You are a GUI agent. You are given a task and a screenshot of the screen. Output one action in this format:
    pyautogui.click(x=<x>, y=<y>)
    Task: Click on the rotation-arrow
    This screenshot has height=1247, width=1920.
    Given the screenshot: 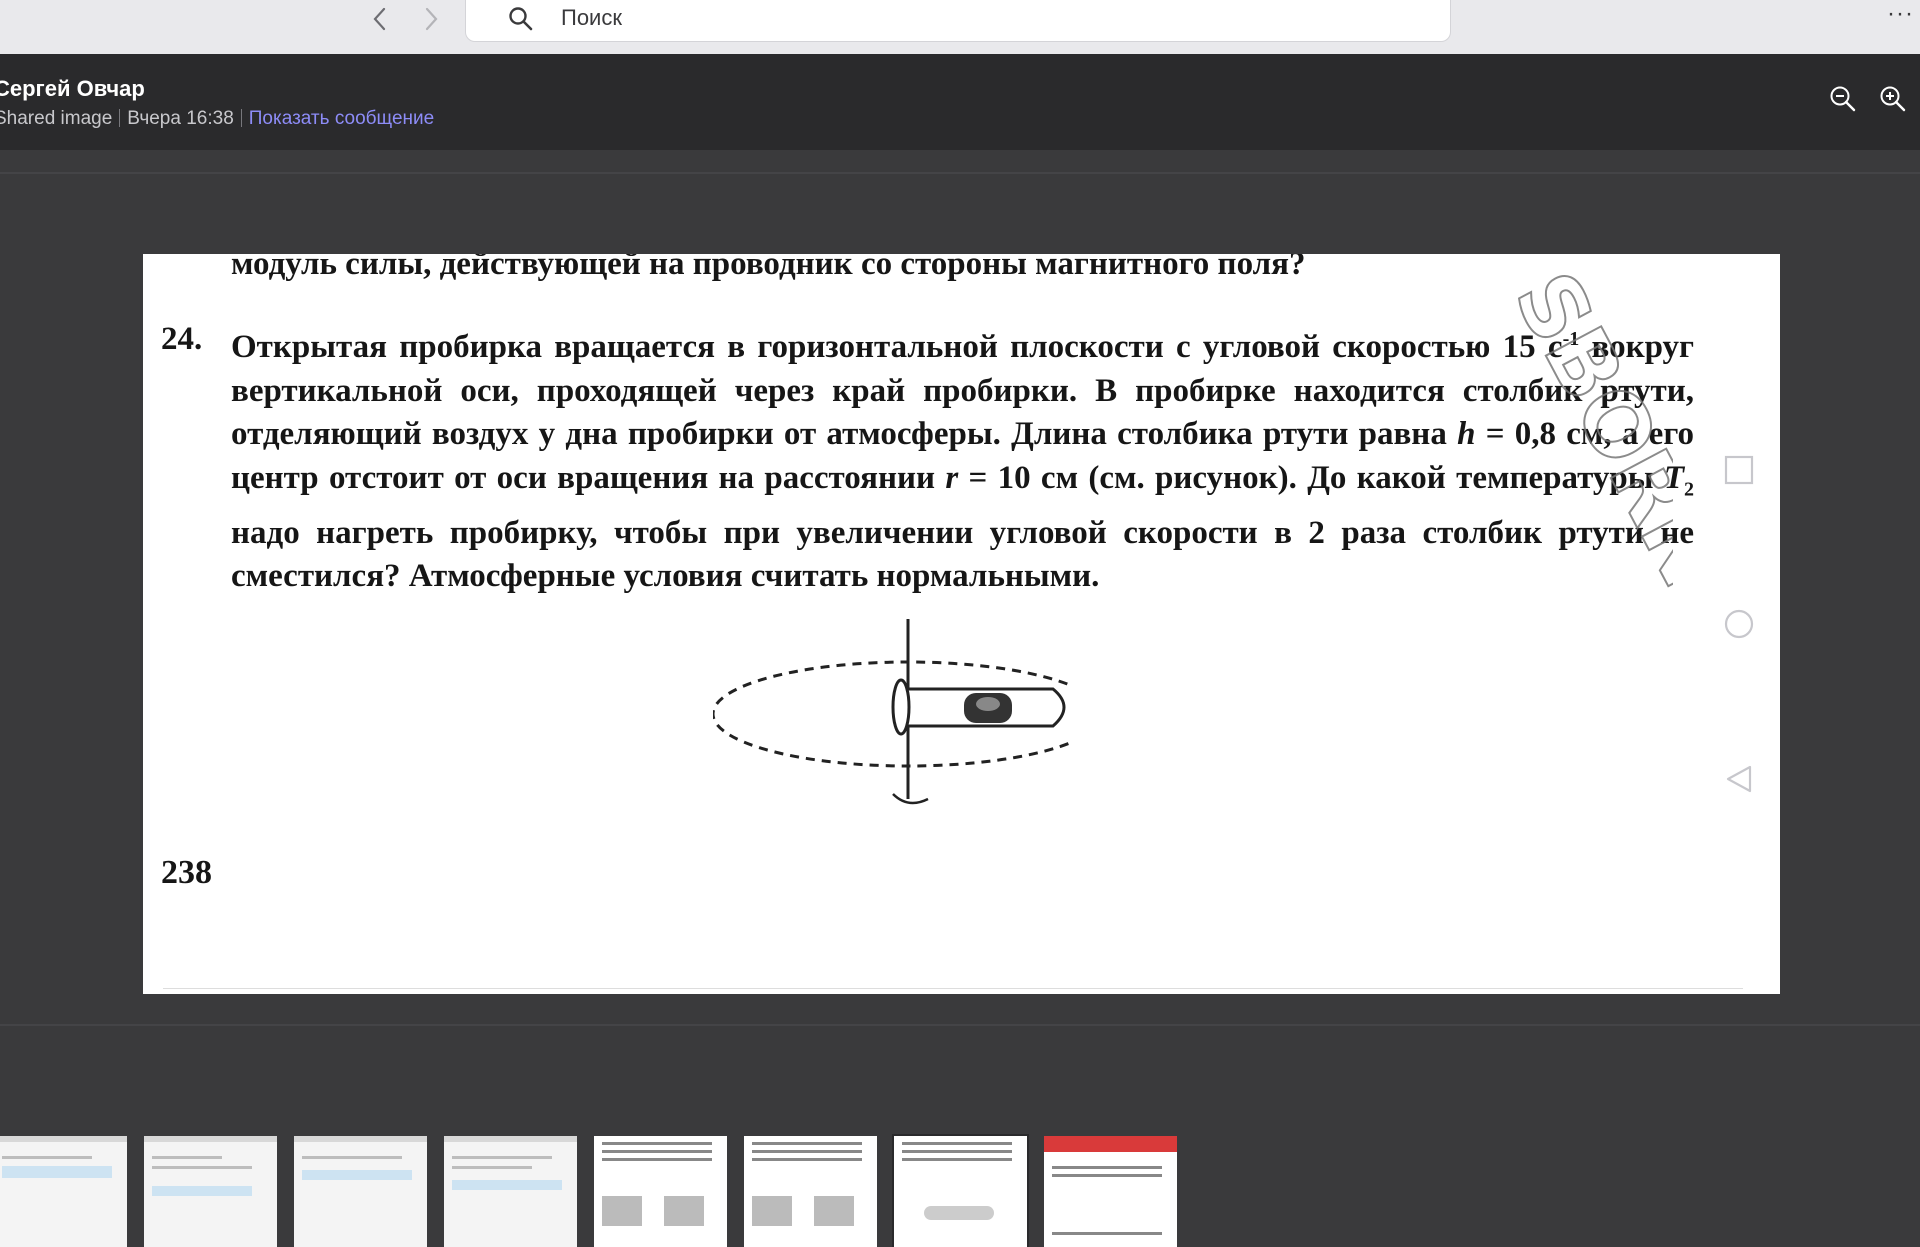 What is the action you would take?
    pyautogui.click(x=910, y=799)
    